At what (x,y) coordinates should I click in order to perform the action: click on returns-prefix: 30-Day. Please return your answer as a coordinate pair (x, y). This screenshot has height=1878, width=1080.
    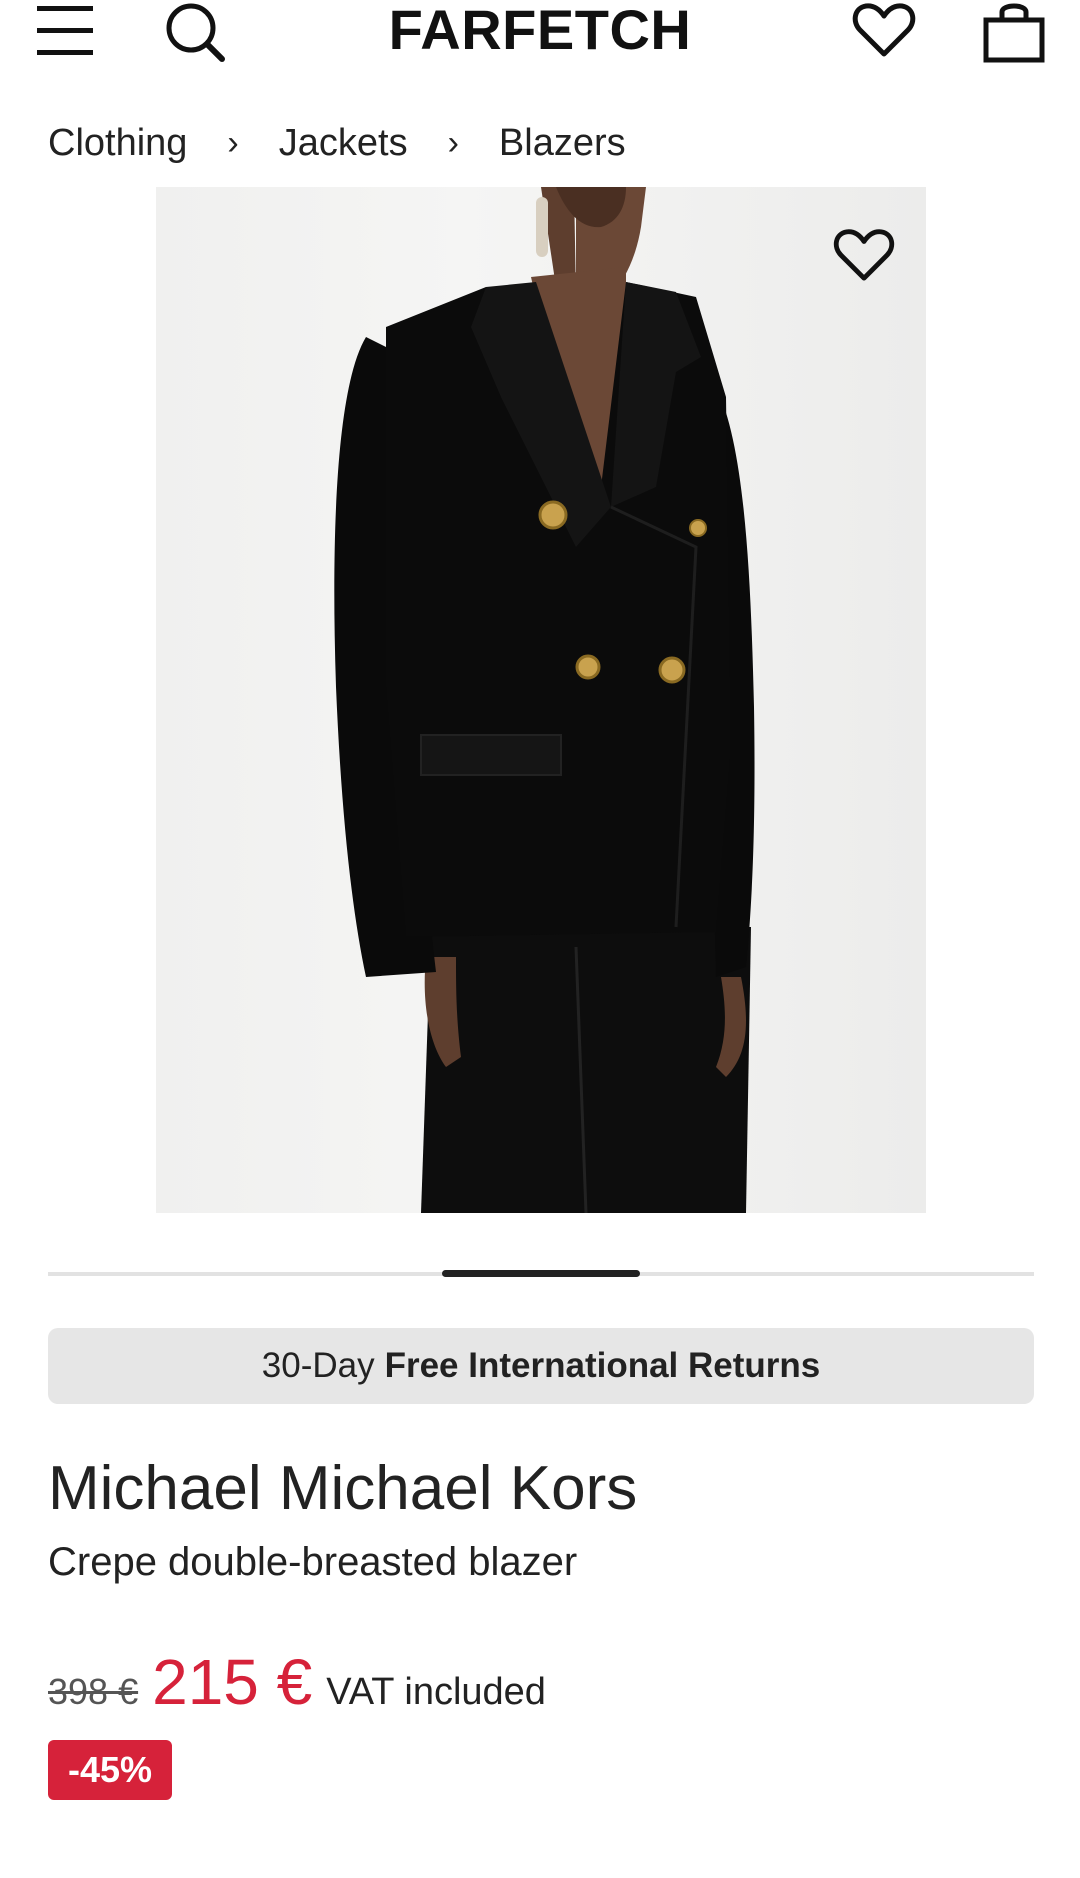
    Looking at the image, I should click on (318, 1365).